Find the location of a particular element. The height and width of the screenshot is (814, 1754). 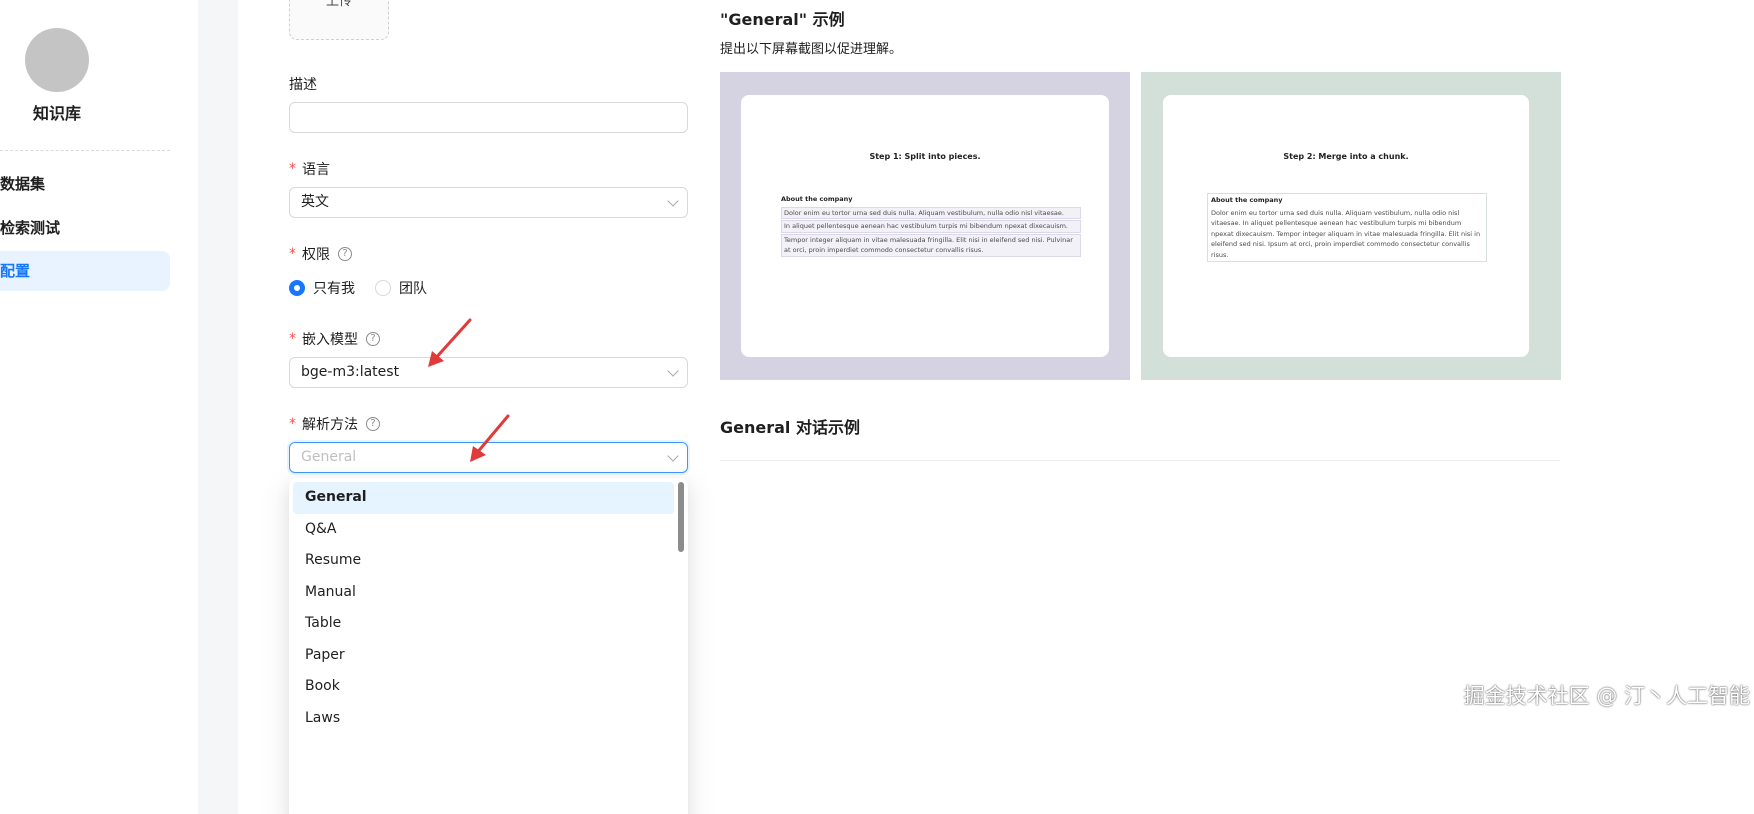

sidebar: 知识库 数据集 检索测试 配置 is located at coordinates (99, 407).